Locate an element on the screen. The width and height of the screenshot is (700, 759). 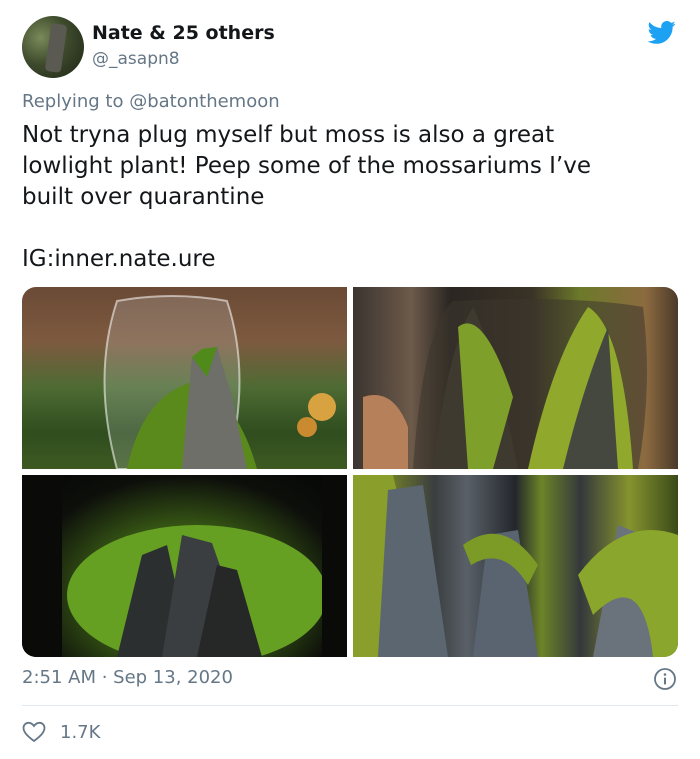
divider is located at coordinates (350, 705).